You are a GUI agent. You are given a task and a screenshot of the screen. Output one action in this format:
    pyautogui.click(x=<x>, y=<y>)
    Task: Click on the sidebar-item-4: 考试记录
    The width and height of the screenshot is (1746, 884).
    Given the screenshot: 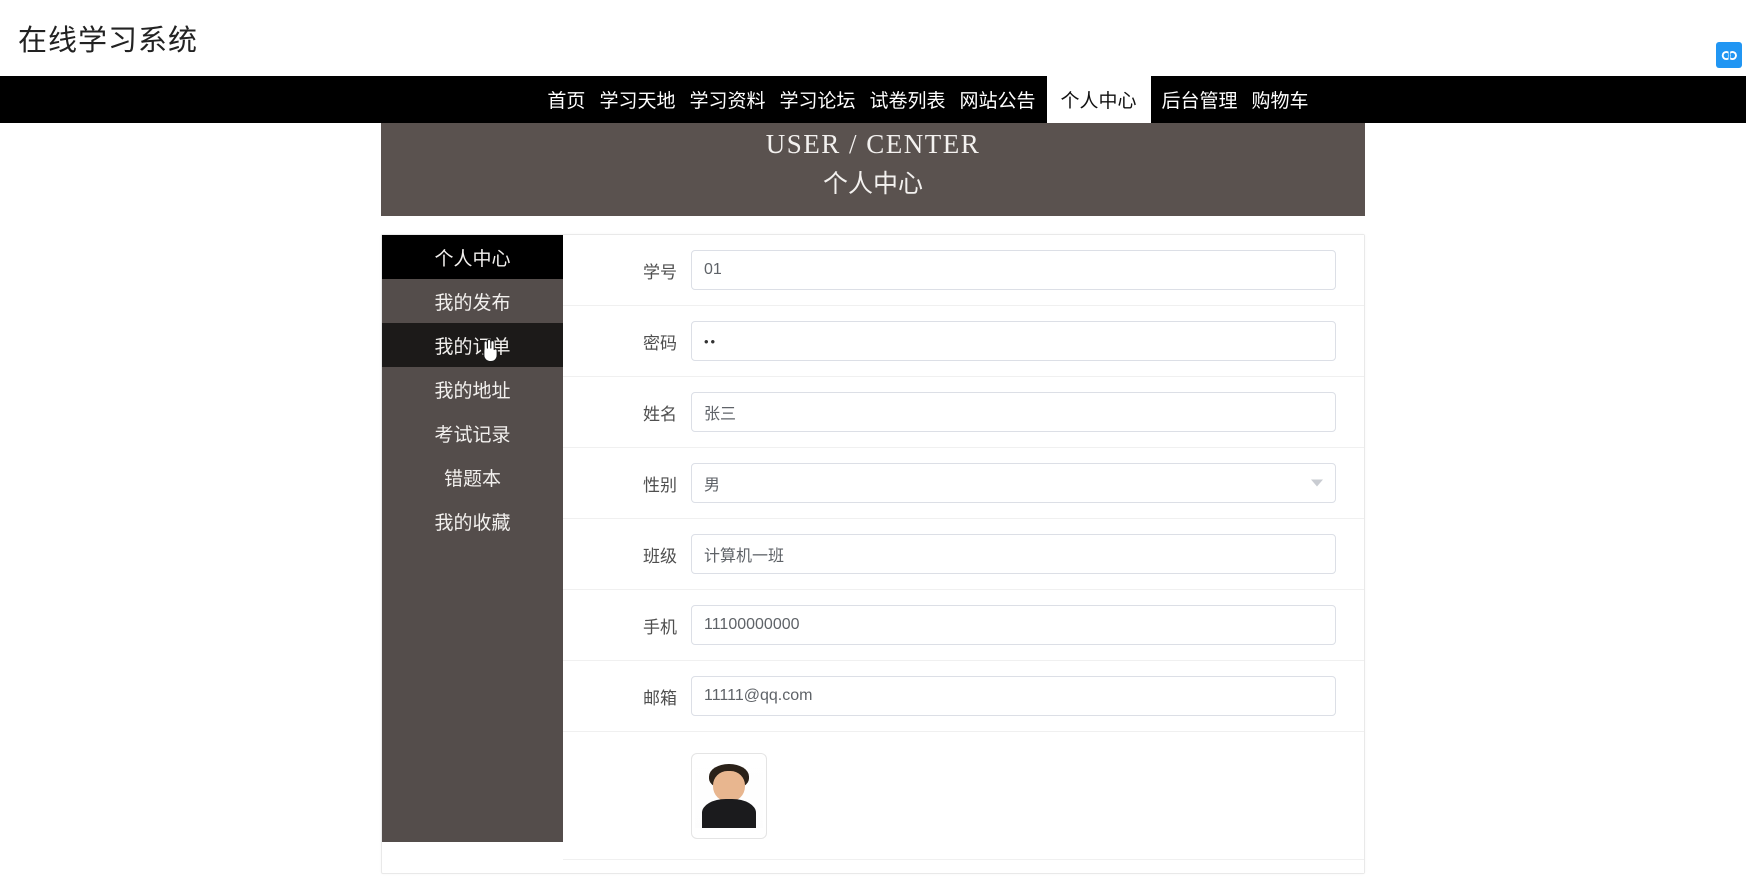 What is the action you would take?
    pyautogui.click(x=472, y=433)
    